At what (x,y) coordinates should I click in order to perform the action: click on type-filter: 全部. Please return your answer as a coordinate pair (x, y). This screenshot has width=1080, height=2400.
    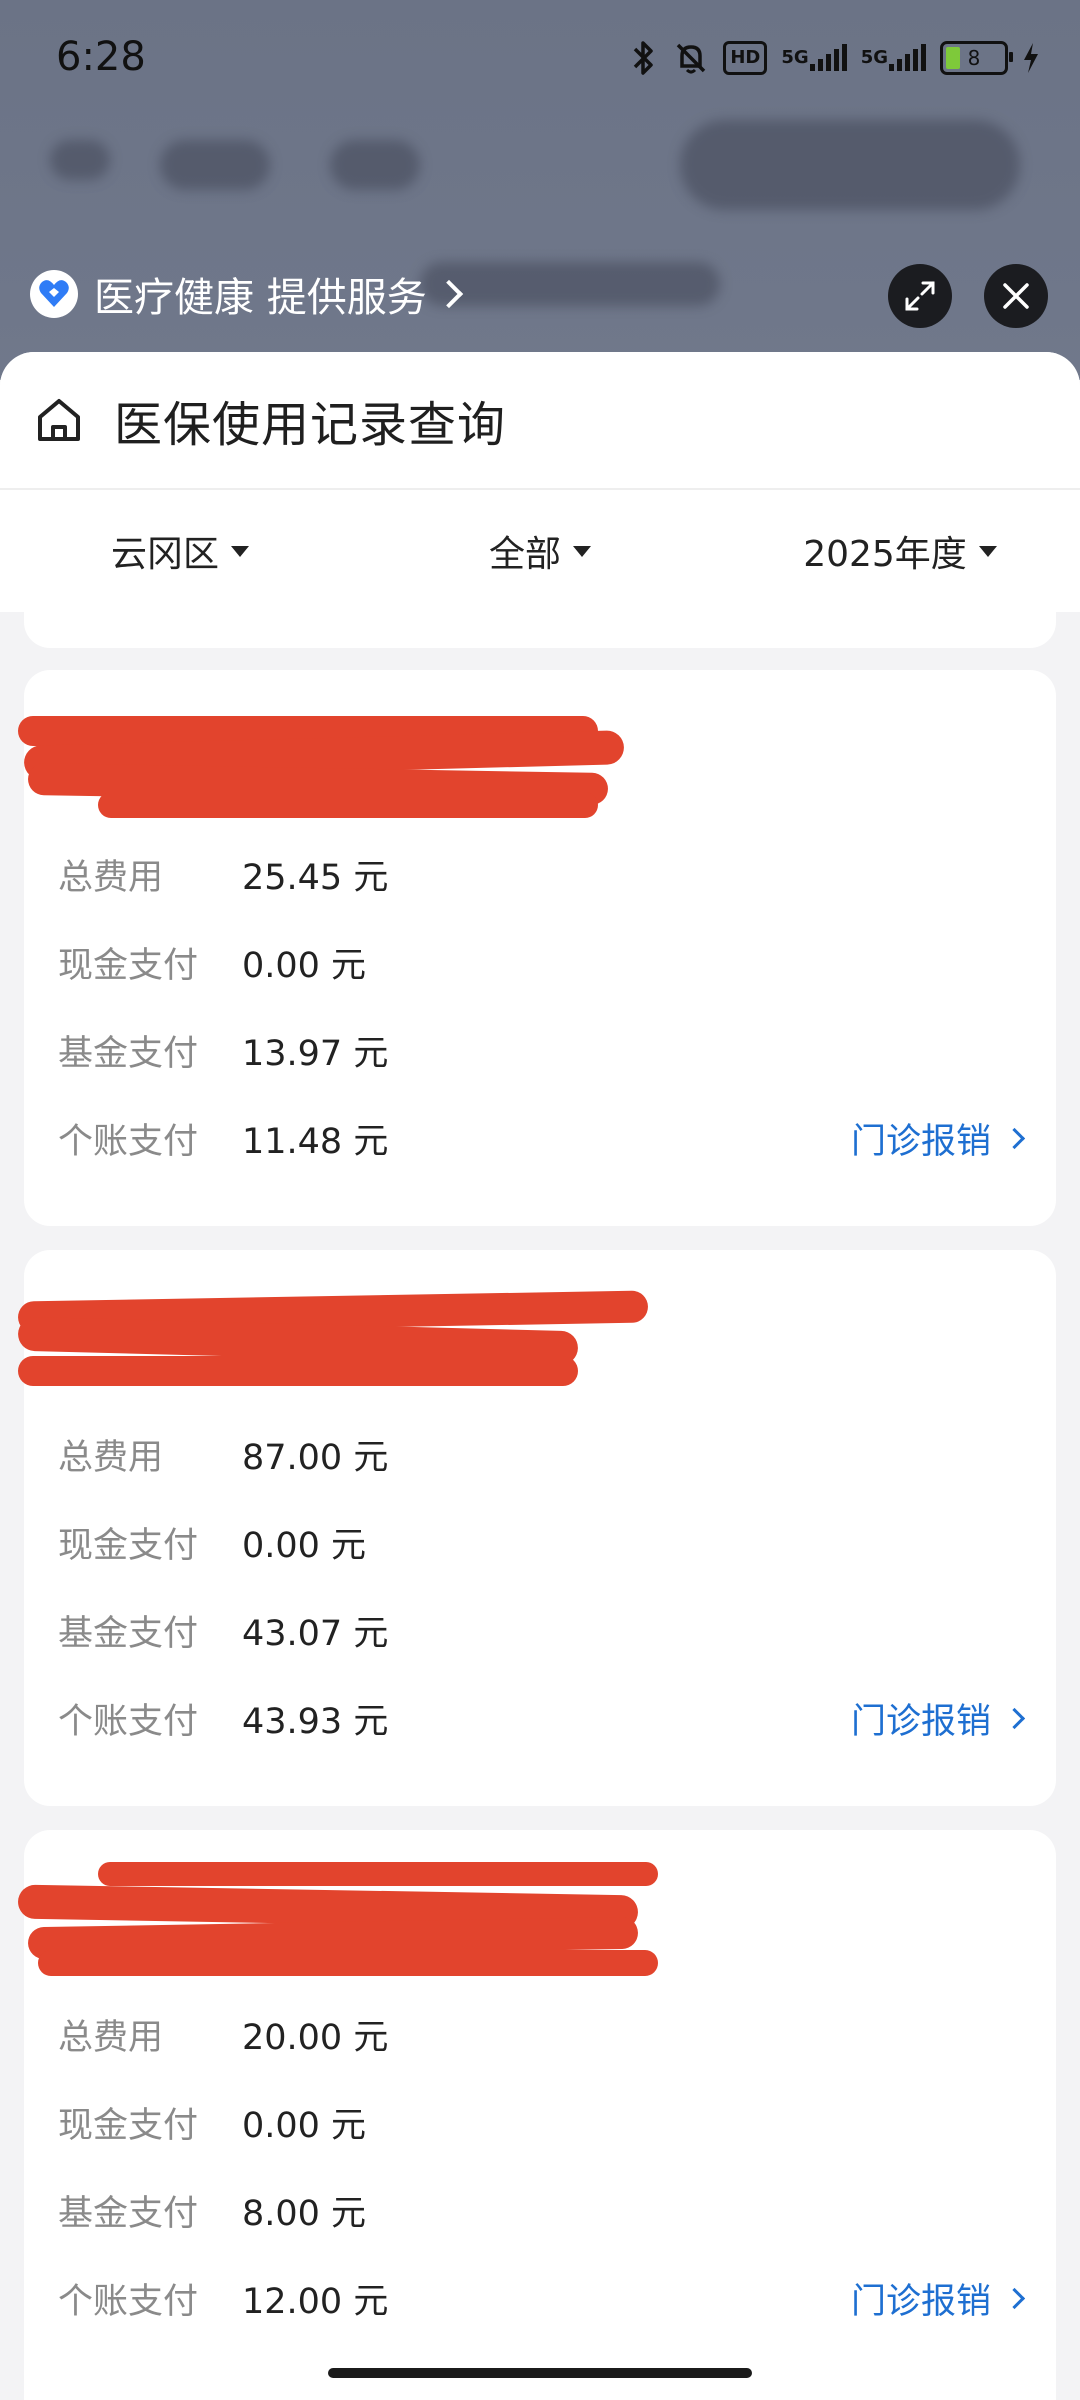
    Looking at the image, I should click on (540, 551).